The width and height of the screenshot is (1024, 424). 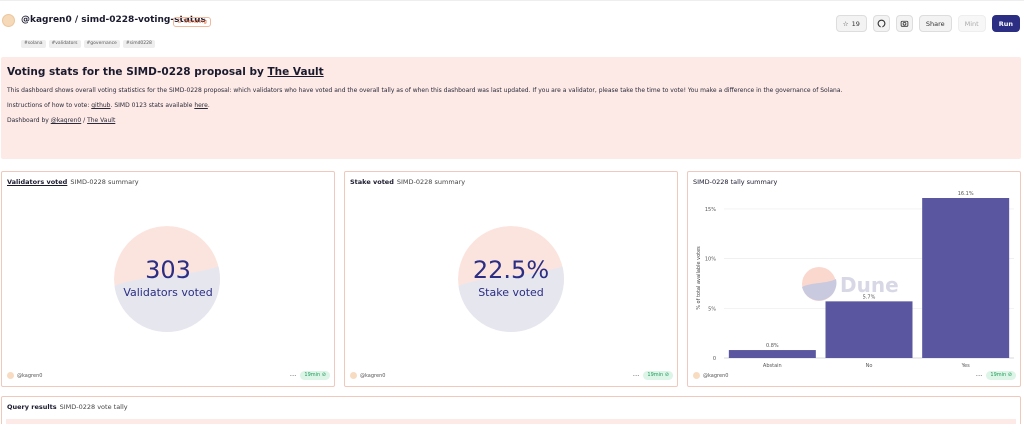 What do you see at coordinates (168, 270) in the screenshot?
I see `counter-value: 303` at bounding box center [168, 270].